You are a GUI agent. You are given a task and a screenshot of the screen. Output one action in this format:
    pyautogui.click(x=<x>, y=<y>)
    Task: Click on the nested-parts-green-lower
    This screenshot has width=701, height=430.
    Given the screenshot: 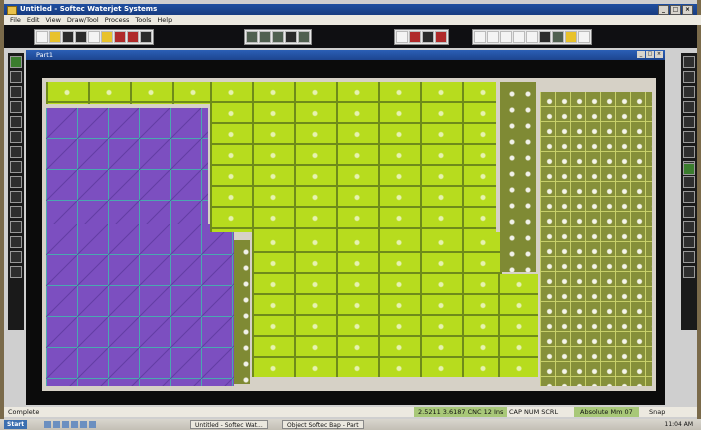 What is the action you would take?
    pyautogui.click(x=377, y=304)
    